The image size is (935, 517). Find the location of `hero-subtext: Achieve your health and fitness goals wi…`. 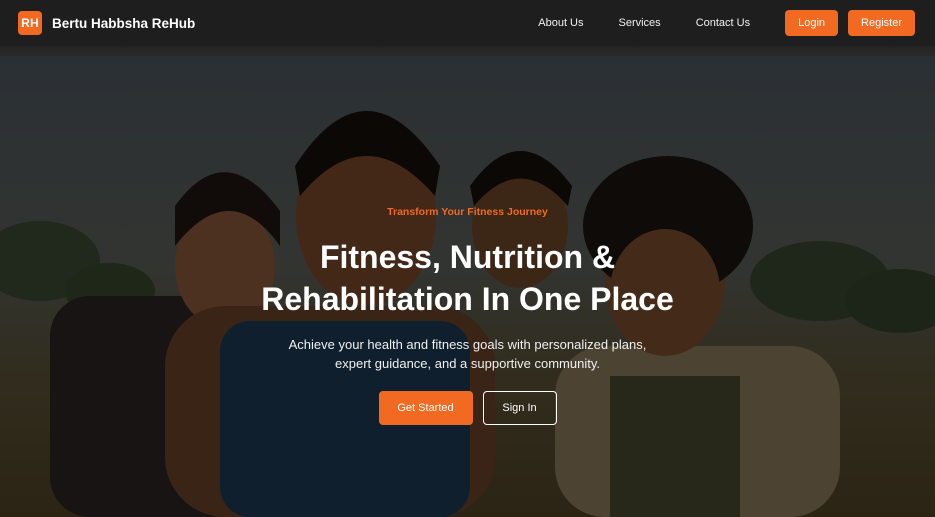

hero-subtext: Achieve your health and fitness goals wi… is located at coordinates (467, 354).